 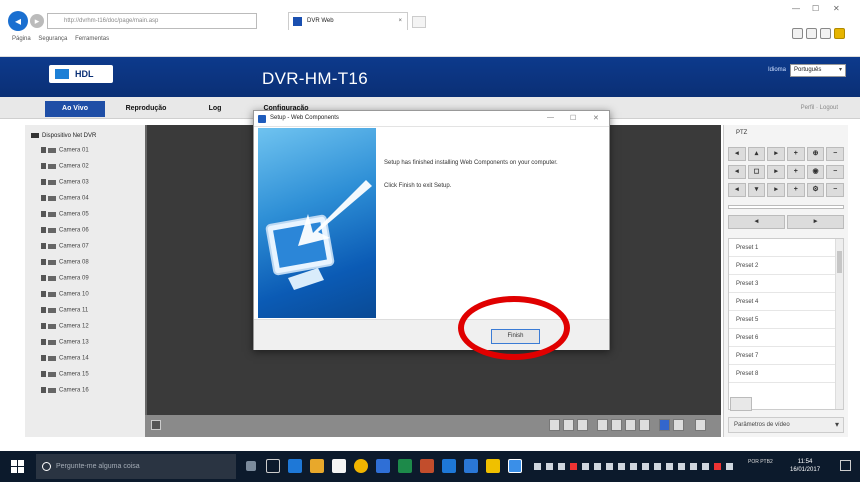 I want to click on record-icon, so click(x=568, y=425).